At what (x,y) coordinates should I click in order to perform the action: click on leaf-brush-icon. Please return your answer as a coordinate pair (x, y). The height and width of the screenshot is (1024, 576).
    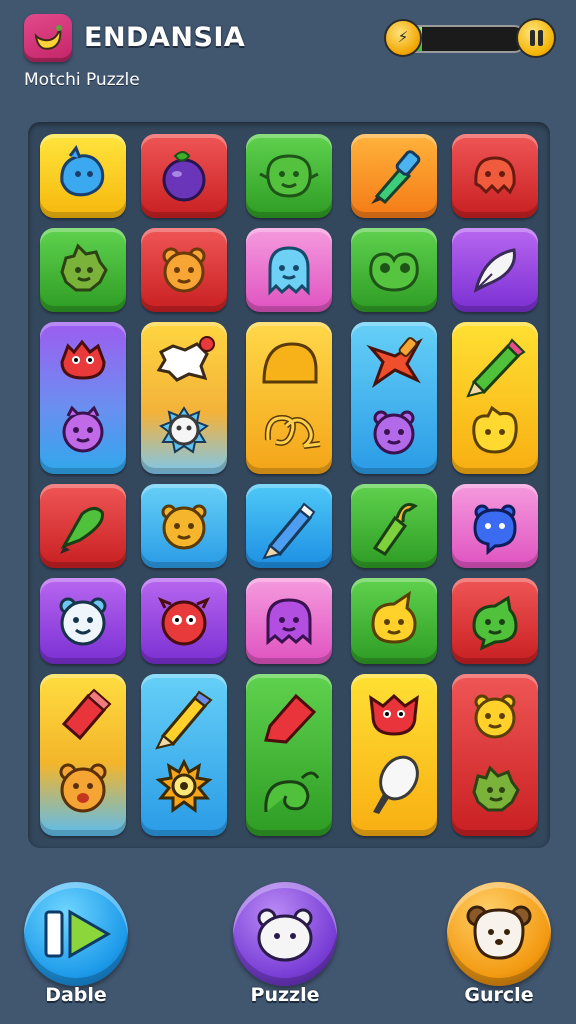
    Looking at the image, I should click on (395, 529).